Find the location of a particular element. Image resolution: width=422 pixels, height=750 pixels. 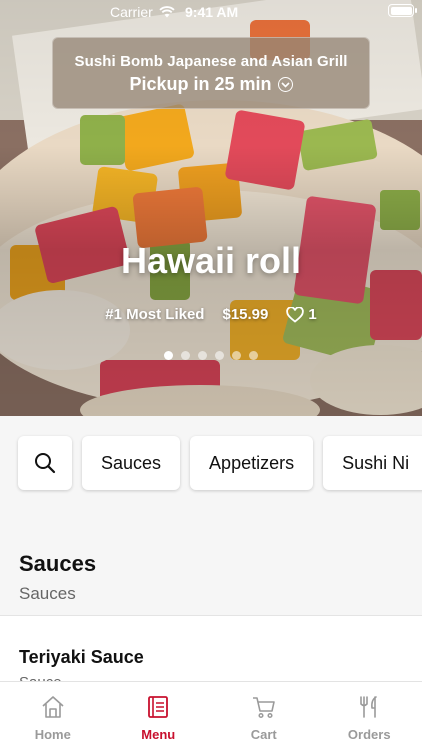

tab-cart-label: Cart is located at coordinates (263, 734).